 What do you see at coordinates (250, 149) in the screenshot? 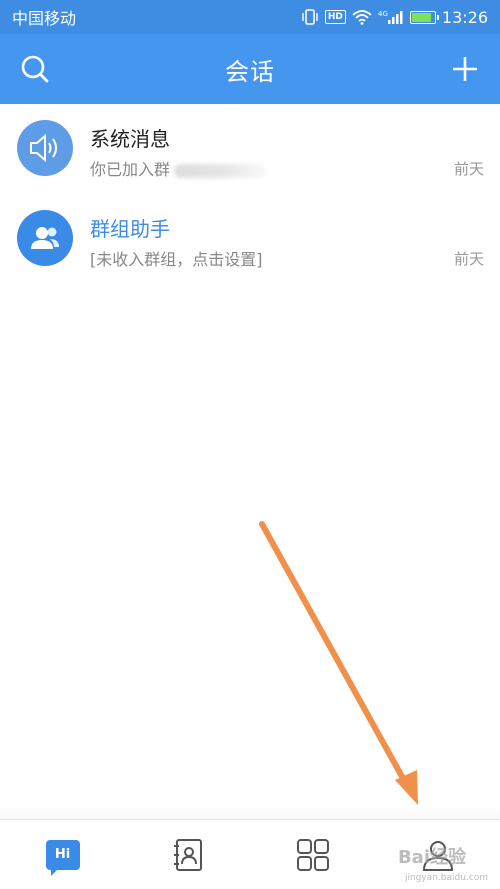
I see `conversation-item-system: 系统消息 你已加入群 前天` at bounding box center [250, 149].